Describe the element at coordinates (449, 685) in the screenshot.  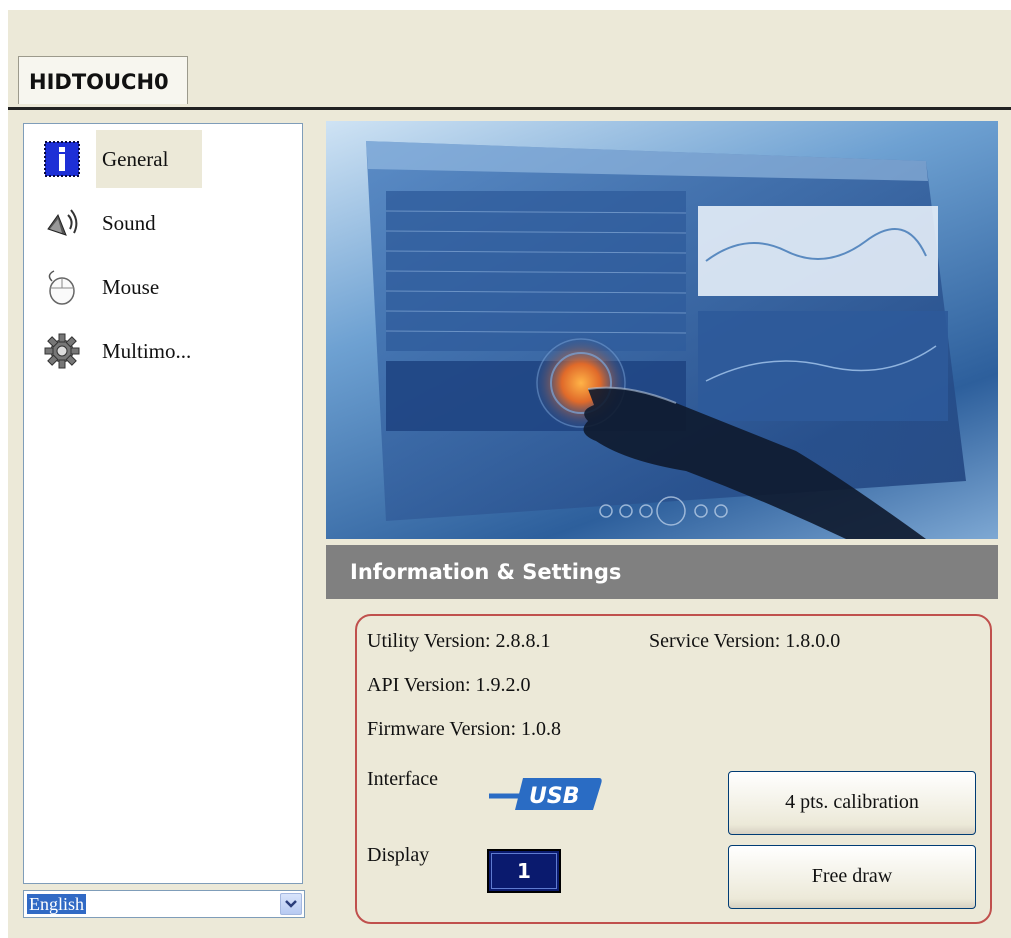
I see `api-version: API Version: 1.9.2.0` at that location.